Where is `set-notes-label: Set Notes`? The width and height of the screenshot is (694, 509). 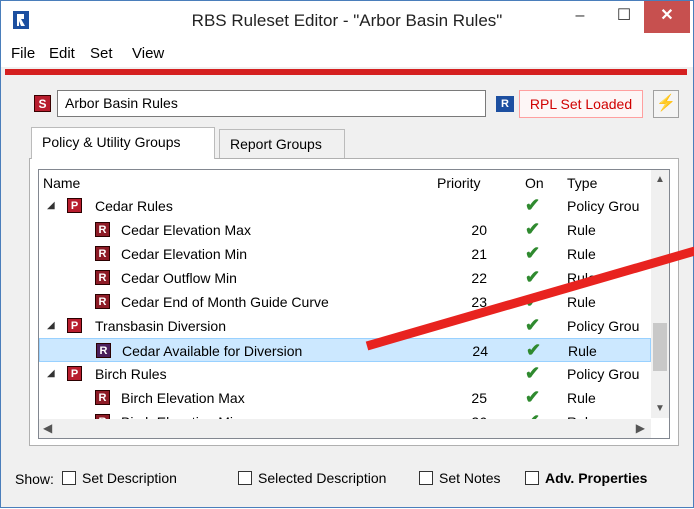 set-notes-label: Set Notes is located at coordinates (469, 478).